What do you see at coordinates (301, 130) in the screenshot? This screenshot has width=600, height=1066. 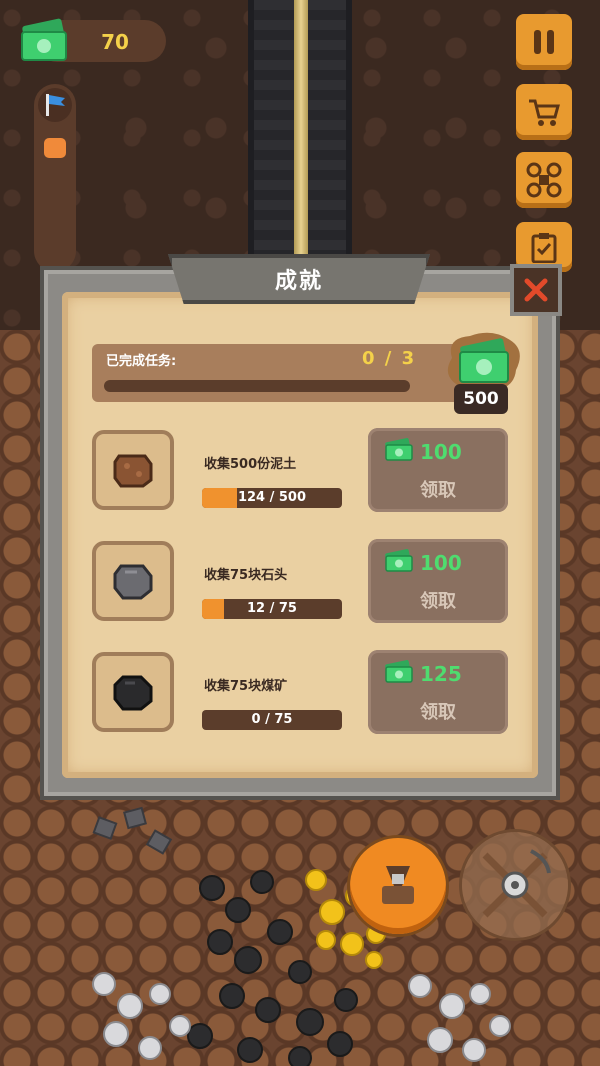 I see `elevator-rope` at bounding box center [301, 130].